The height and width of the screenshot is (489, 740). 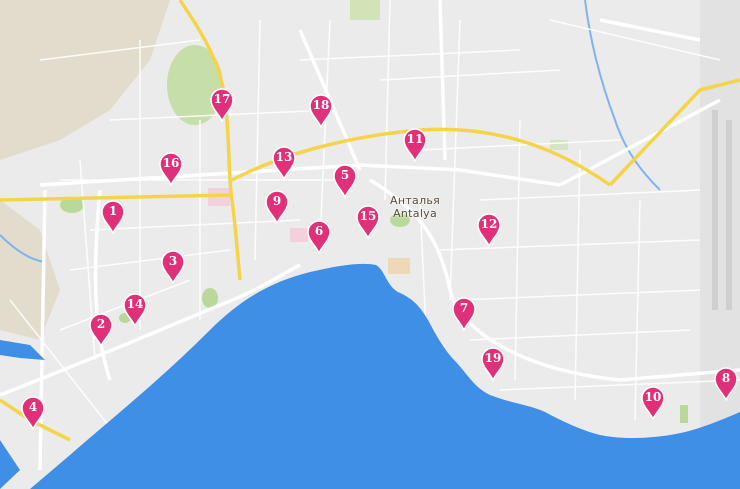 I want to click on marker-label: 6, so click(x=319, y=231).